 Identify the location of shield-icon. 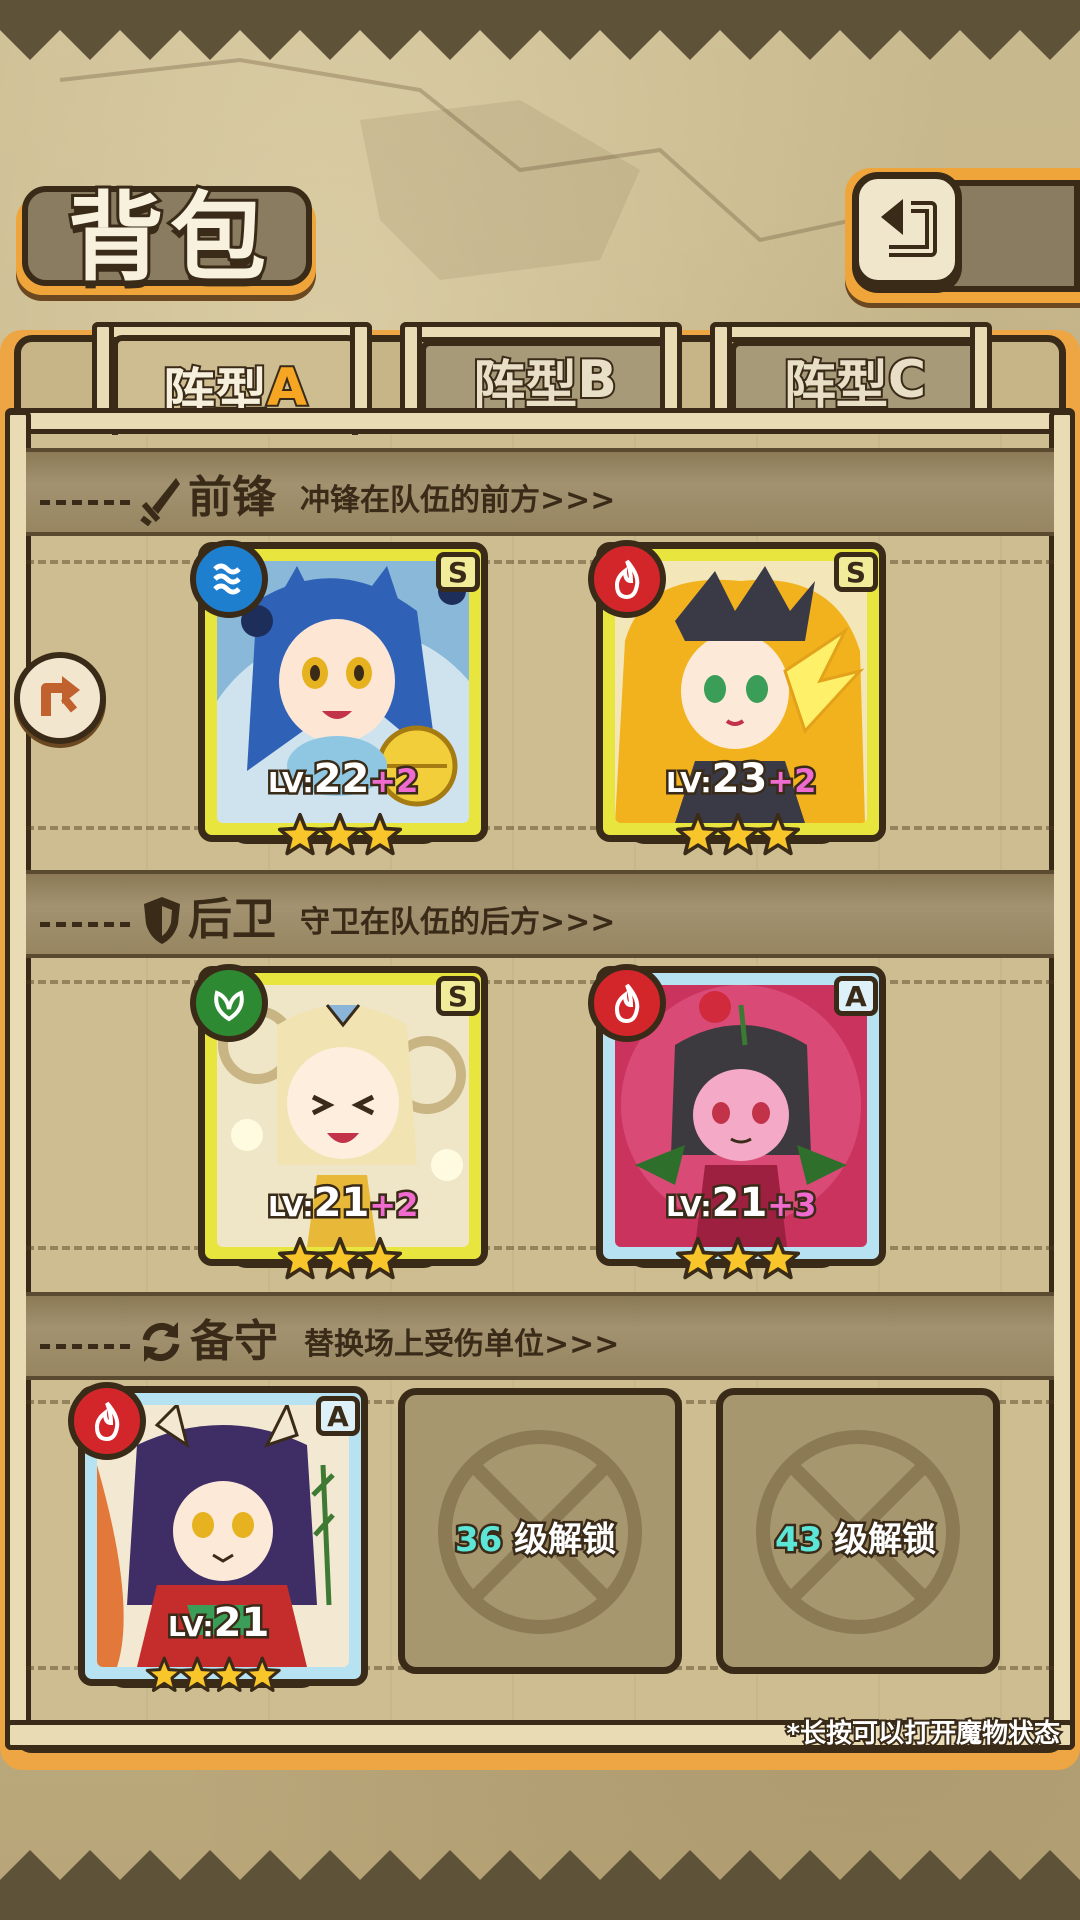
(162, 920).